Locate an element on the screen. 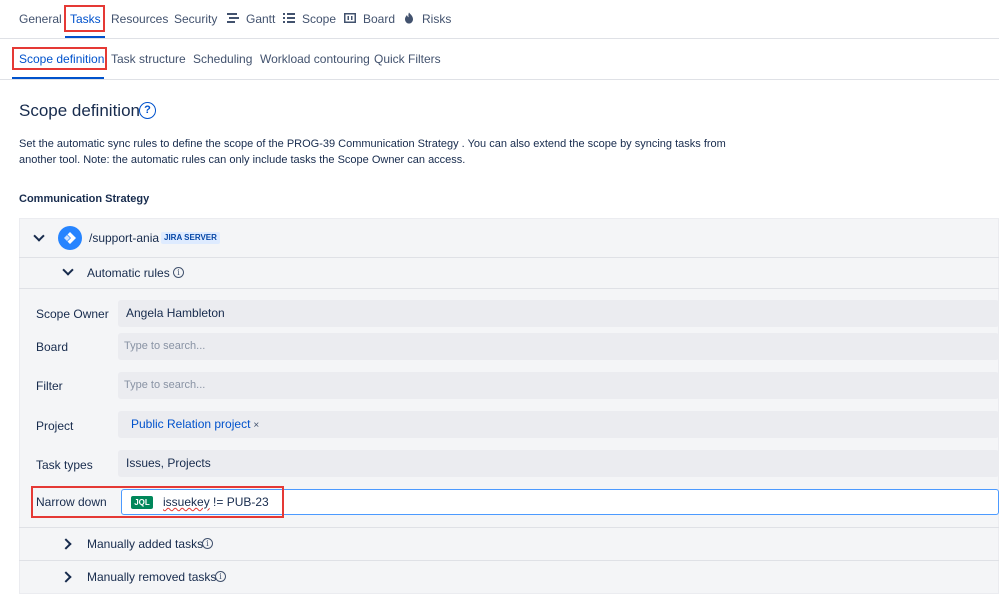  highlight-box-scope-definition is located at coordinates (59, 58).